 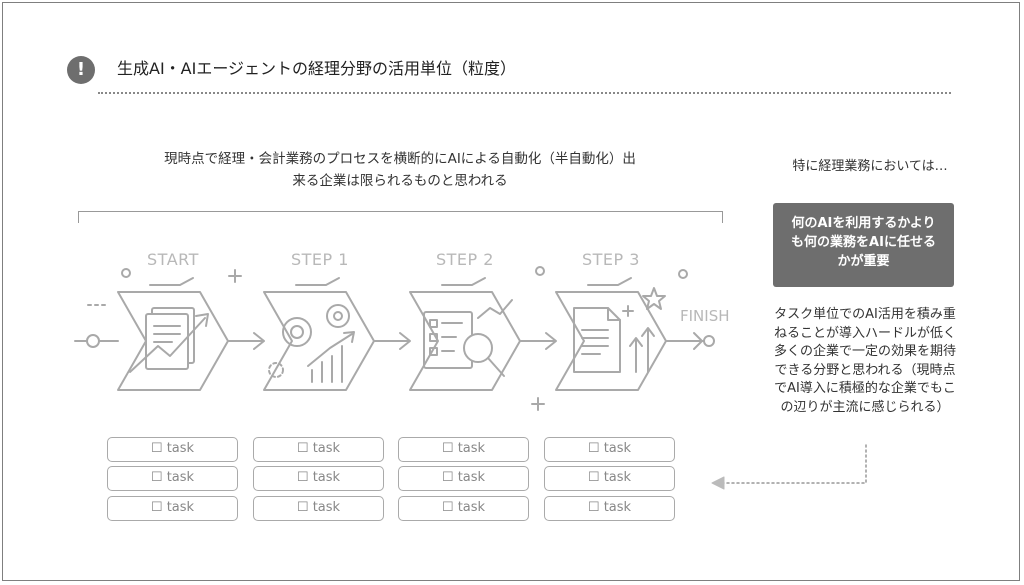 I want to click on task-box-step3-3: ☐ task, so click(x=609, y=508).